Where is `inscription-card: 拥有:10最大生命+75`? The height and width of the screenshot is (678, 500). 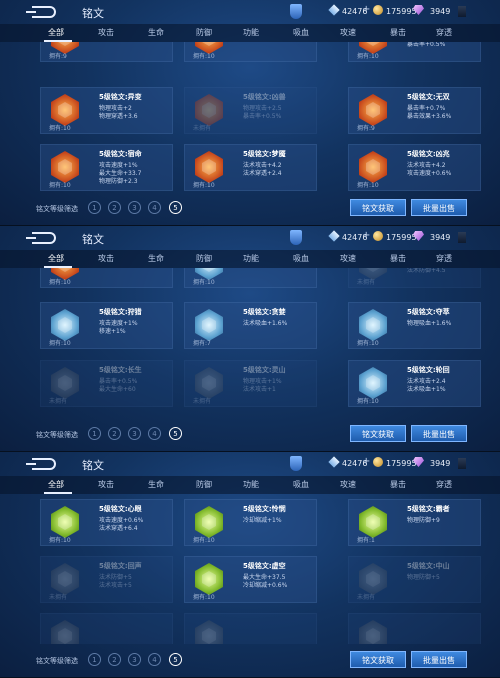 inscription-card: 拥有:10最大生命+75 is located at coordinates (250, 278).